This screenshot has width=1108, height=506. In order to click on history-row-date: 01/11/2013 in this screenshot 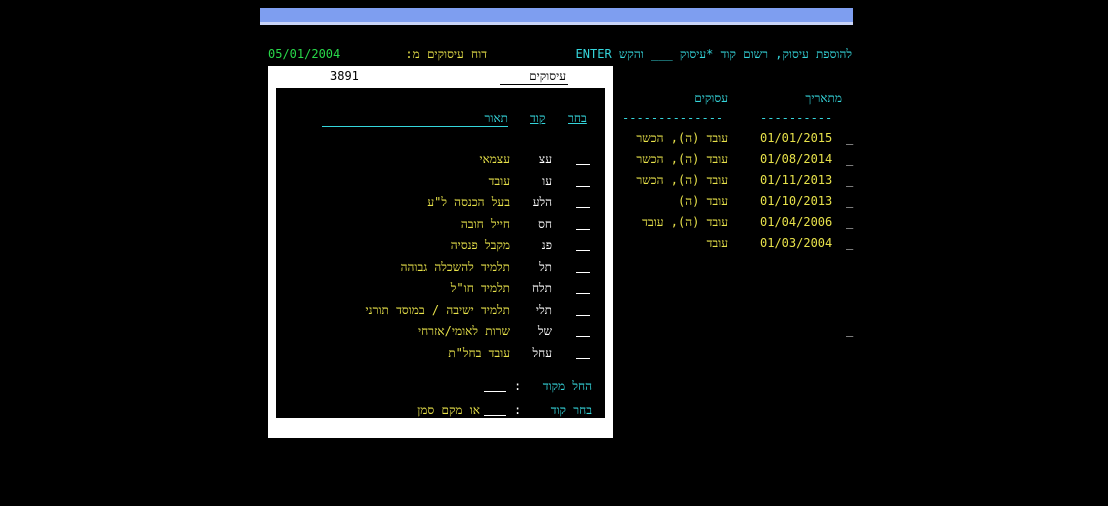, I will do `click(796, 180)`.